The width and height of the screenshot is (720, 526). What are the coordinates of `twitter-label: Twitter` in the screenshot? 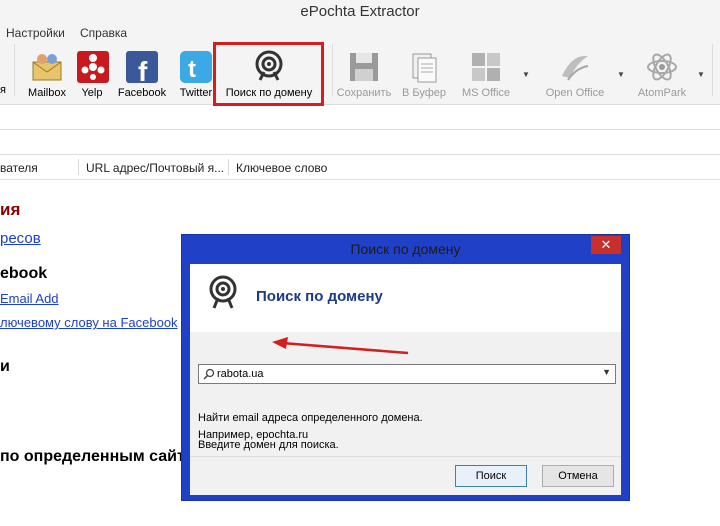 It's located at (196, 93).